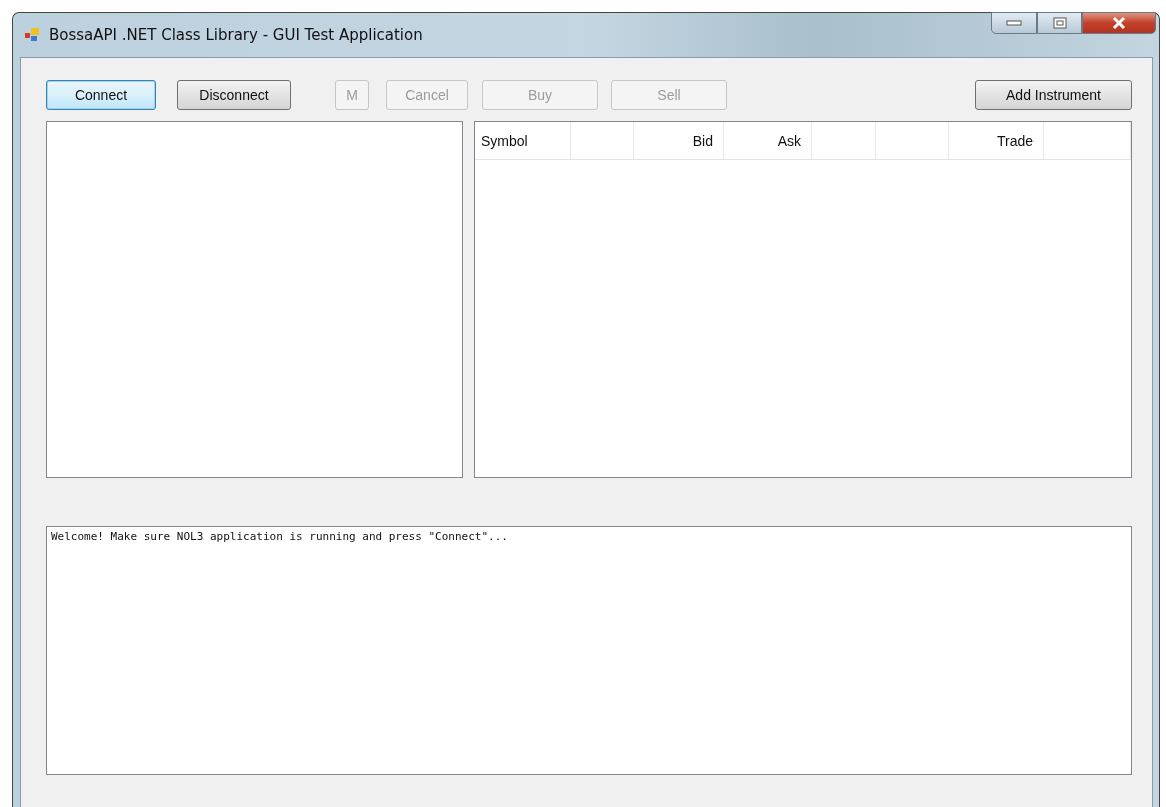  Describe the element at coordinates (996, 140) in the screenshot. I see `column-header: Trade` at that location.